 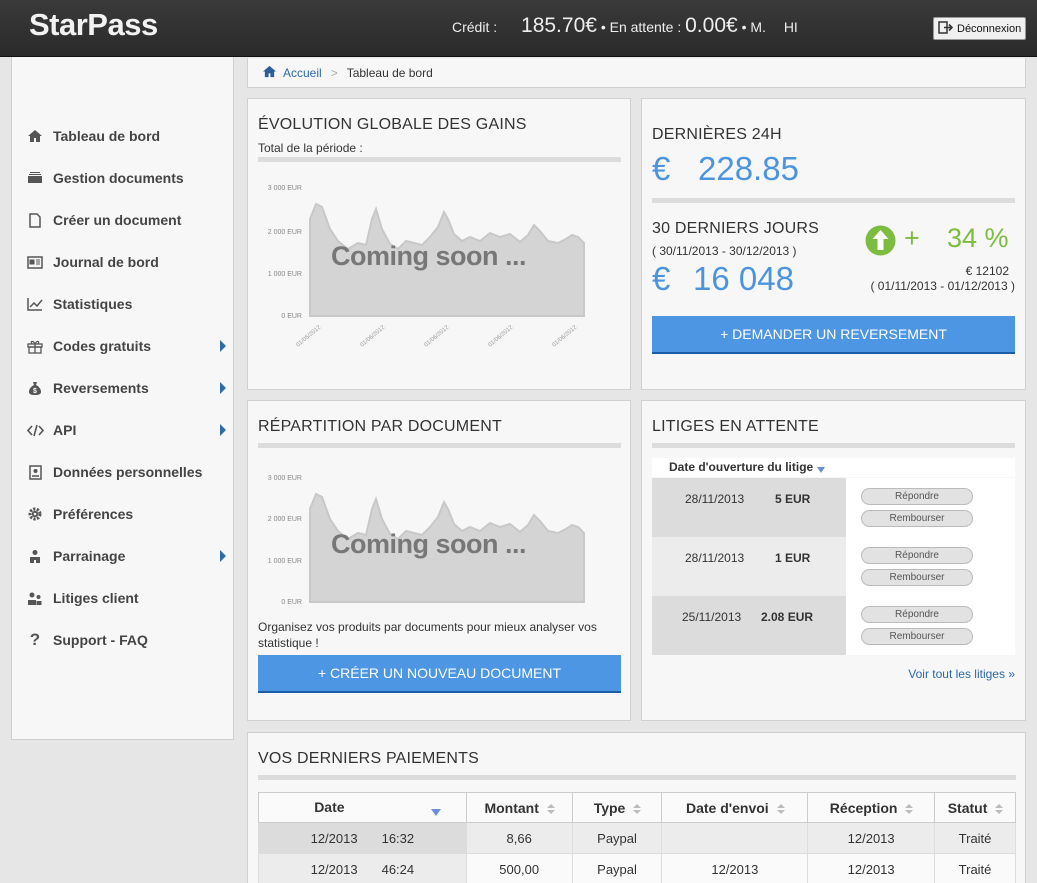 What do you see at coordinates (126, 556) in the screenshot?
I see `sidebar-item-referral: Parrainage` at bounding box center [126, 556].